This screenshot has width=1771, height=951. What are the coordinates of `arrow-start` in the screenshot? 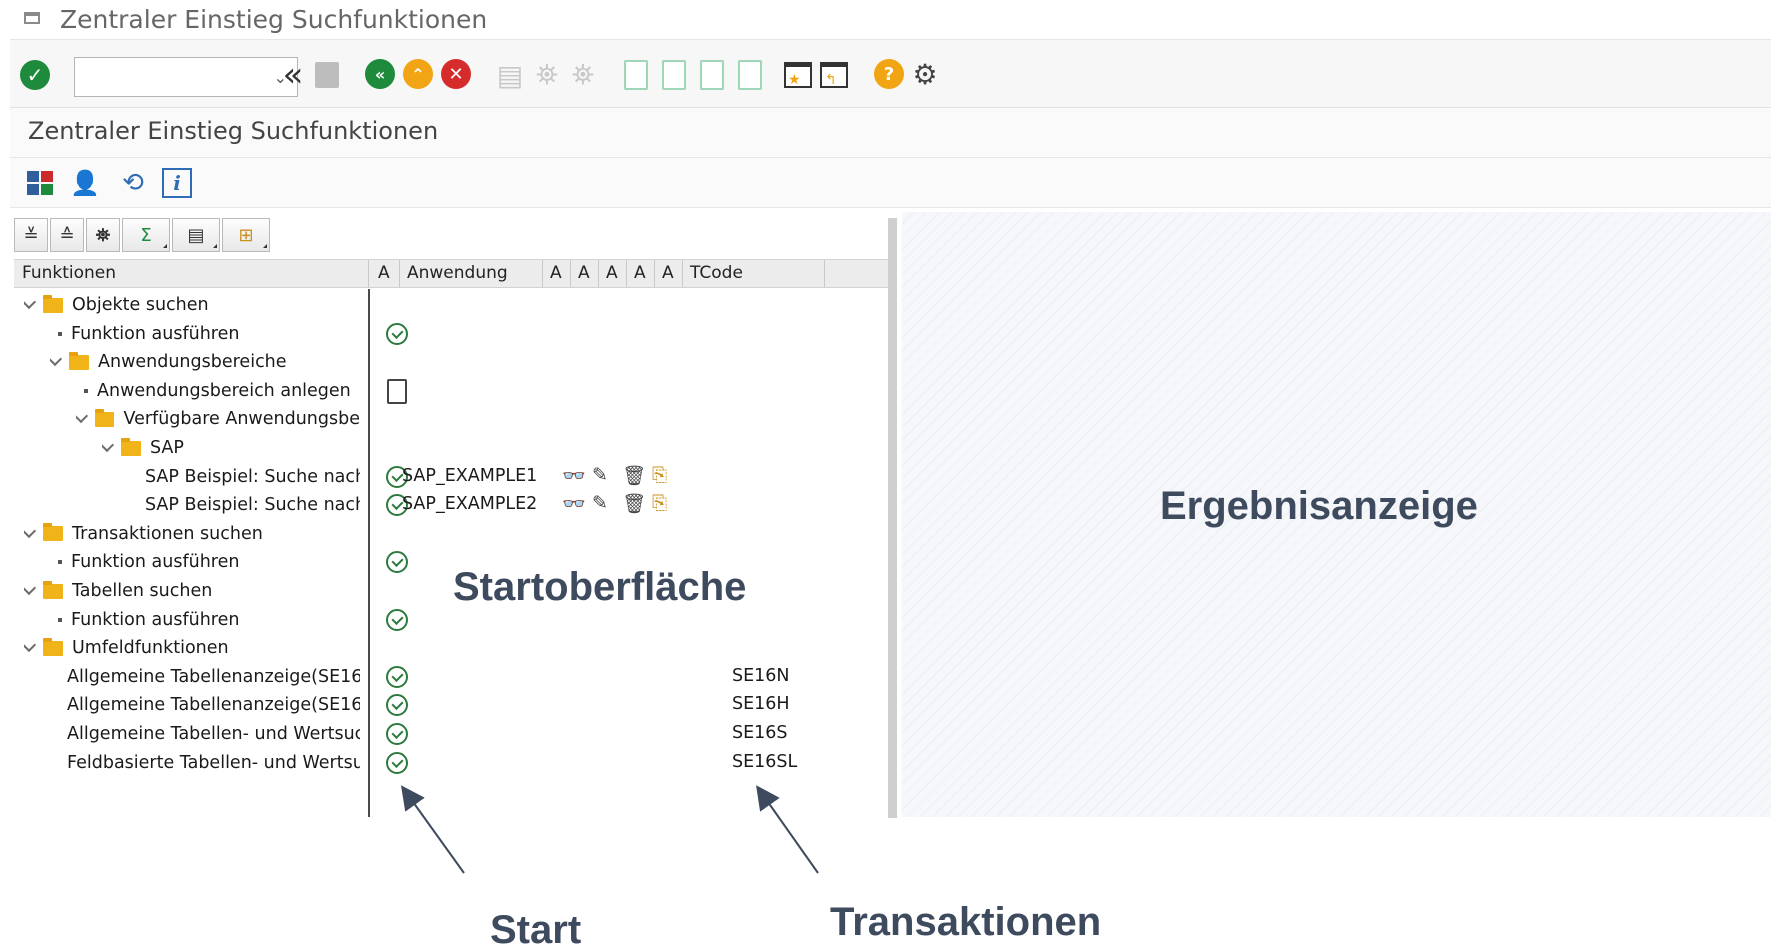 It's located at (433, 829).